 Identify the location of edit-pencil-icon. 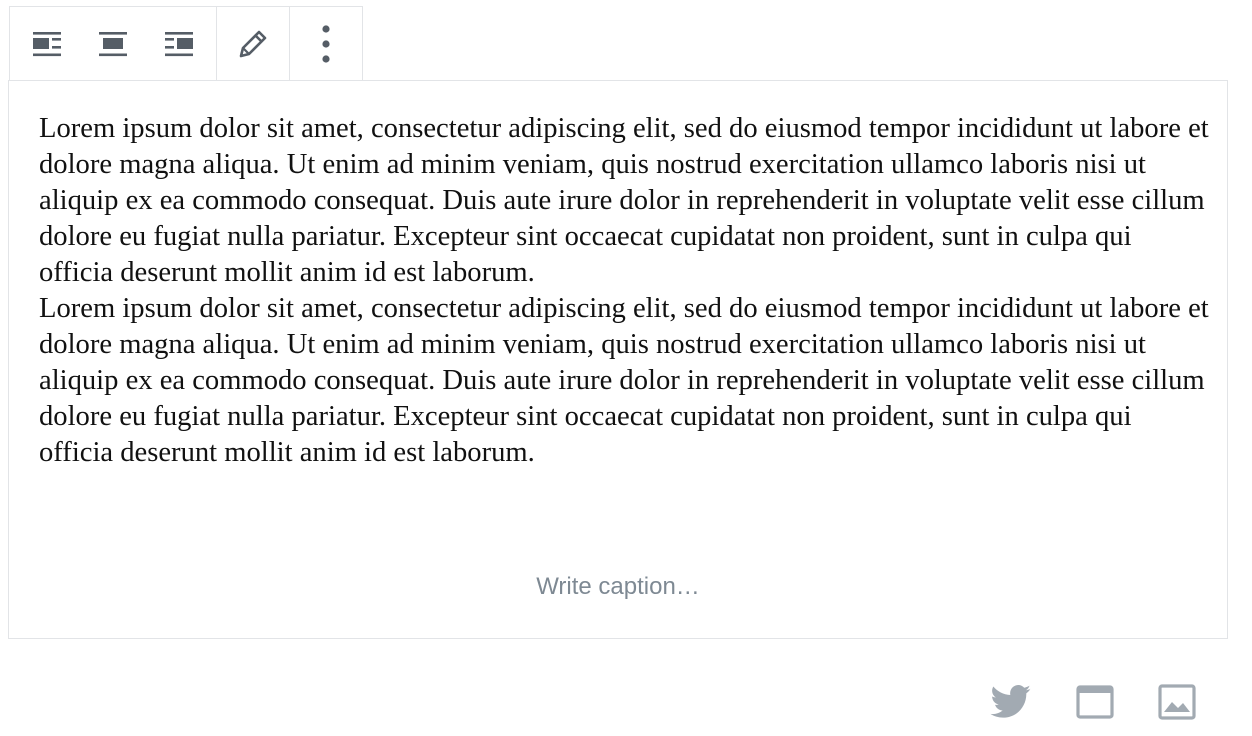
(253, 44).